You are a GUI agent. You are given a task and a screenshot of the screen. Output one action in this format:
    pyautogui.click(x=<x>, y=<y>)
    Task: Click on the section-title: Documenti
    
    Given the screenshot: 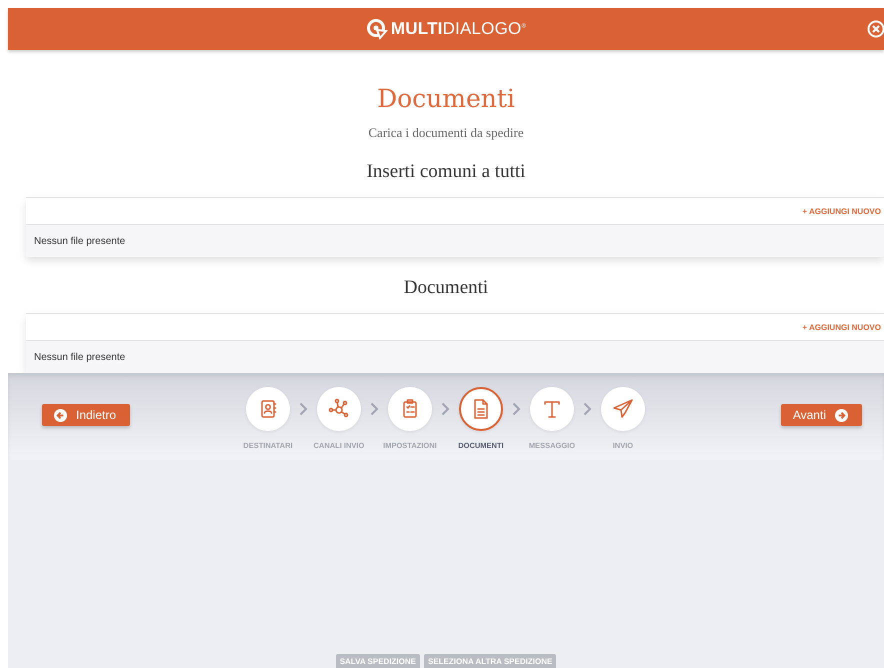 What is the action you would take?
    pyautogui.click(x=446, y=288)
    